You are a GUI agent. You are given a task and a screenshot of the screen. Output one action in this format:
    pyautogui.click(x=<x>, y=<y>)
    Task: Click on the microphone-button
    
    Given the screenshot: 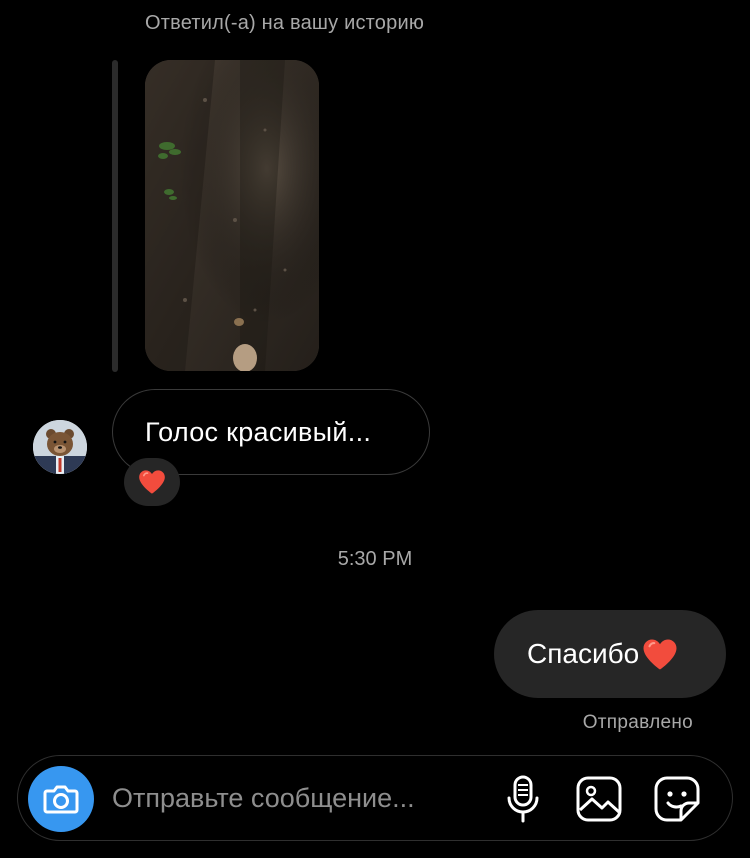 What is the action you would take?
    pyautogui.click(x=523, y=799)
    